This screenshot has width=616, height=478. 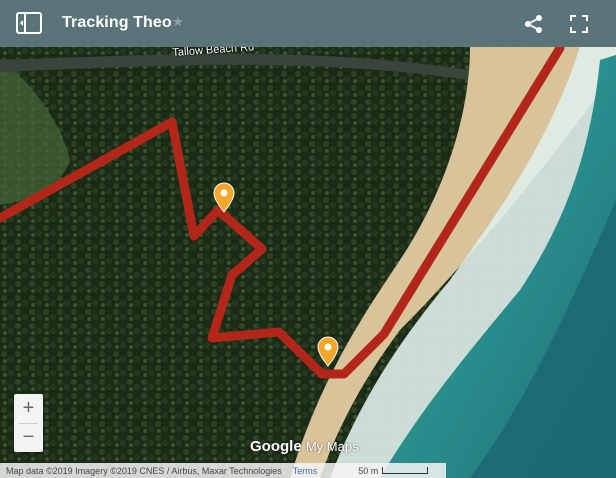 What do you see at coordinates (332, 446) in the screenshot?
I see `my-maps-text: My Maps` at bounding box center [332, 446].